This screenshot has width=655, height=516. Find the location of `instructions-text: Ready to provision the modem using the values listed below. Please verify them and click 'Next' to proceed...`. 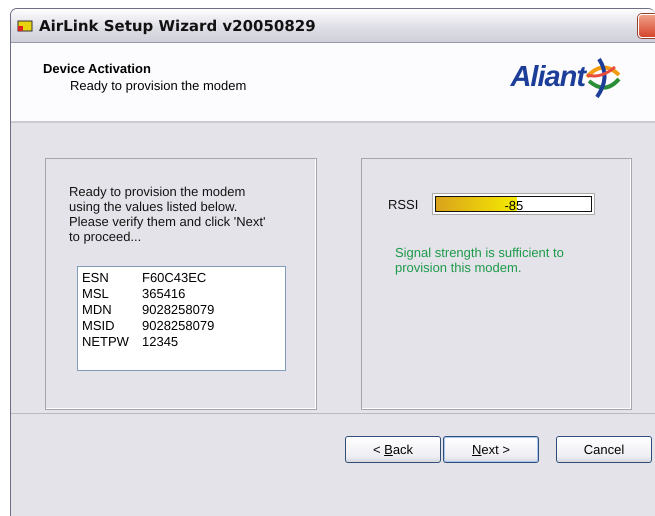

instructions-text: Ready to provision the modem using the values listed below. Please verify them and click 'Next' to proceed... is located at coordinates (167, 214).